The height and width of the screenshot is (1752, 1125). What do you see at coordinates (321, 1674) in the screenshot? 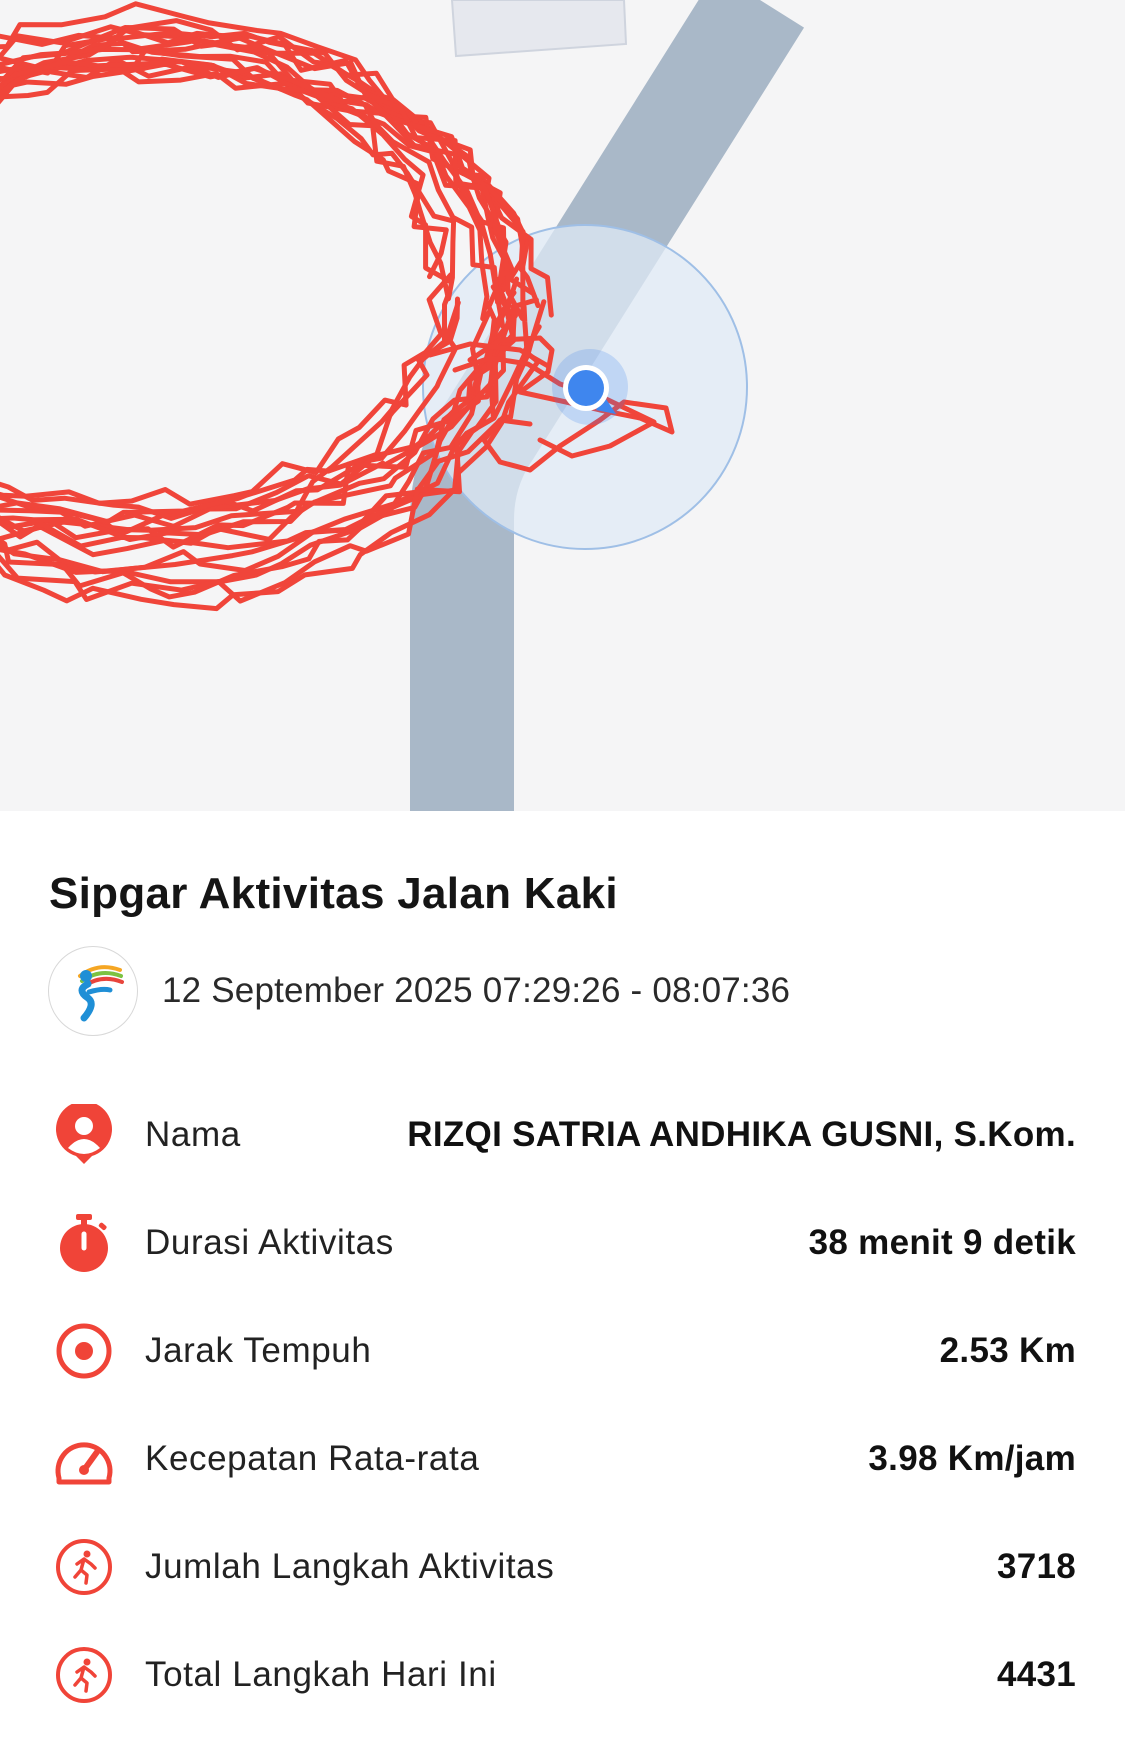
I see `stat-label: Total Langkah Hari Ini` at bounding box center [321, 1674].